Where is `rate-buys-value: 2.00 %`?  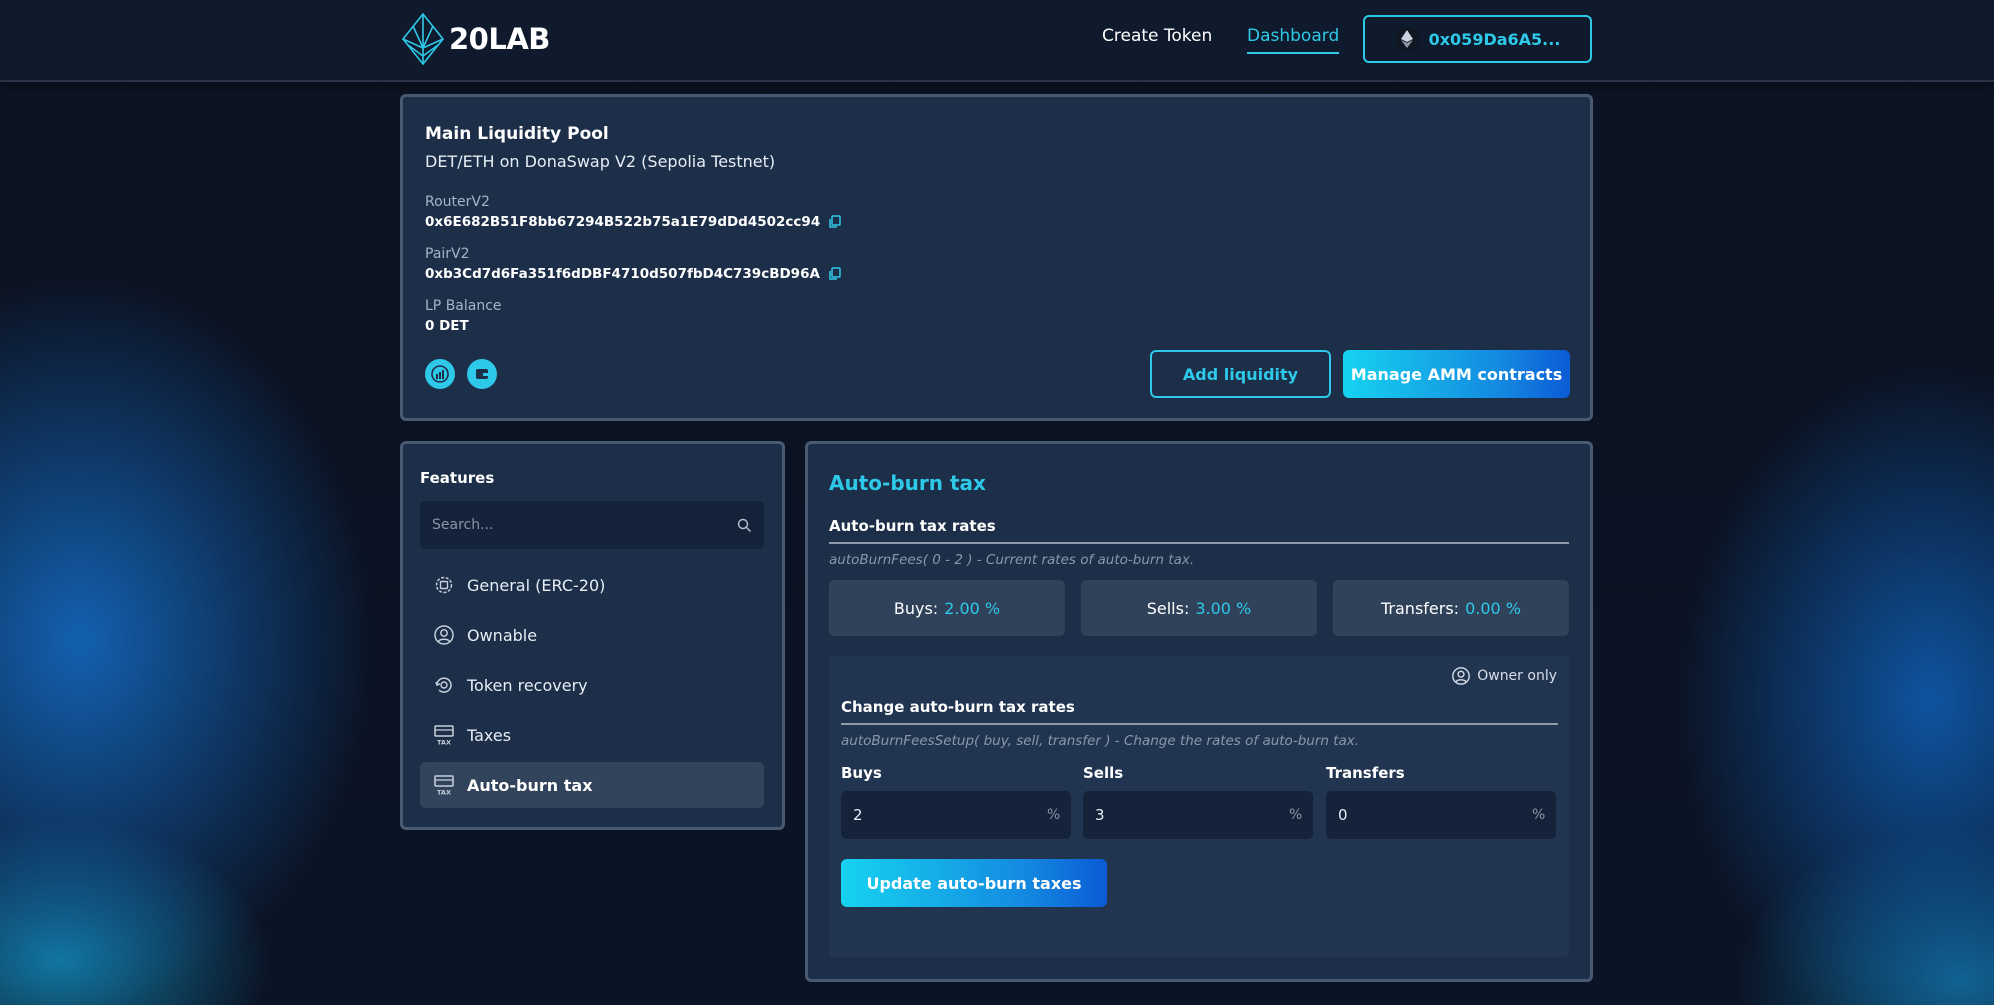
rate-buys-value: 2.00 % is located at coordinates (972, 608).